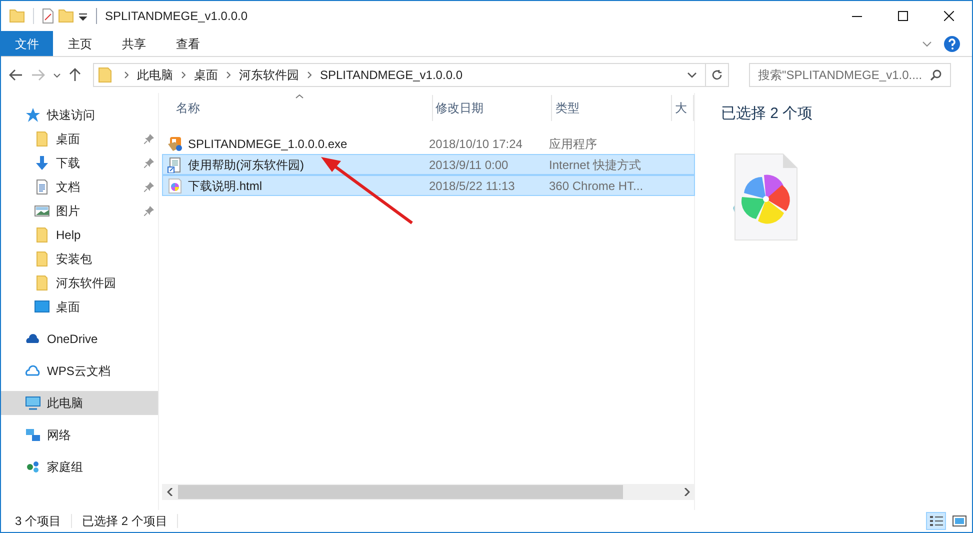  I want to click on details-heading: 已选择 2 个项, so click(767, 114).